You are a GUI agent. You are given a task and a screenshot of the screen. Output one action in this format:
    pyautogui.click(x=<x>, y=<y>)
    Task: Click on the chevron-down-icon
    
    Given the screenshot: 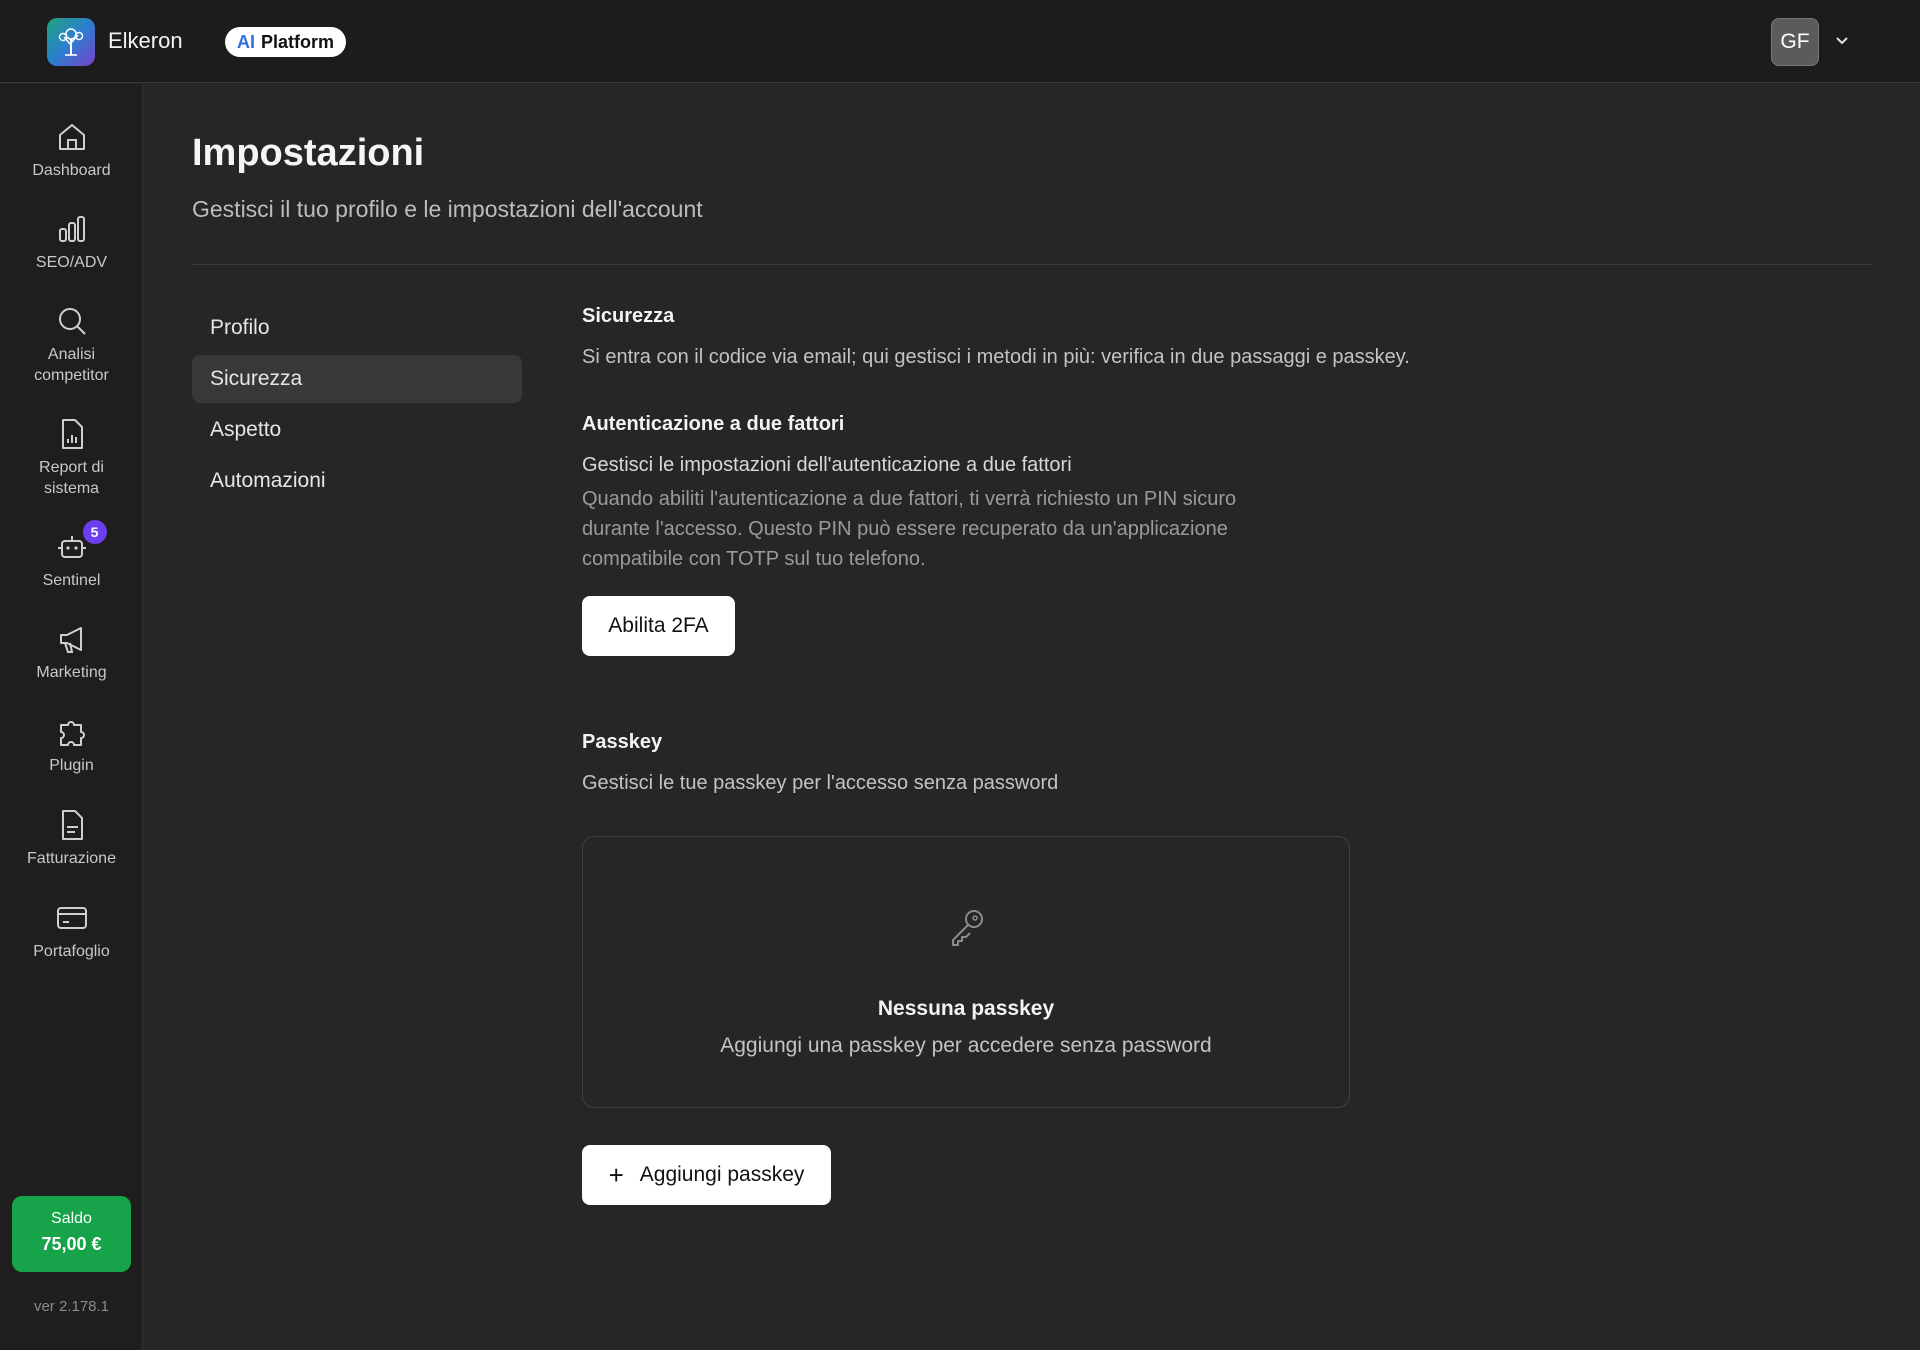 What is the action you would take?
    pyautogui.click(x=1842, y=41)
    